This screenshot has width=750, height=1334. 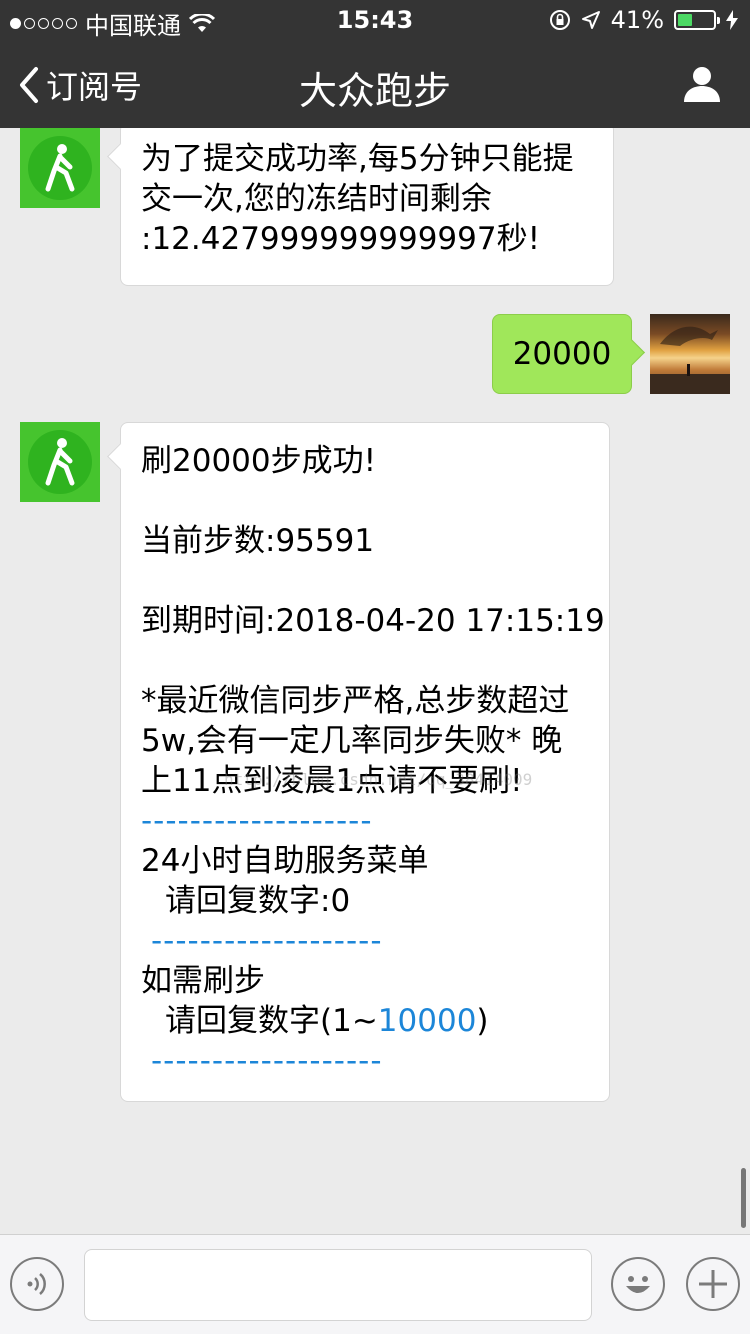 I want to click on message-text: 当前步数:95591, so click(x=258, y=541).